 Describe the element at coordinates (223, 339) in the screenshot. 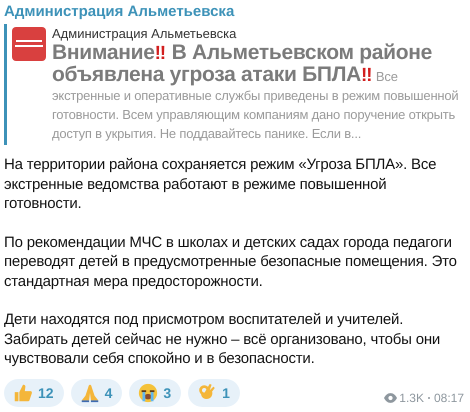

I see `message-paragraph: Дети находятся под присмотром воспитателей и учителей. Забирать детей сейчас не нужно – всё организовано, чтобы они чувствовали себя спокойно и в безопасности.` at that location.